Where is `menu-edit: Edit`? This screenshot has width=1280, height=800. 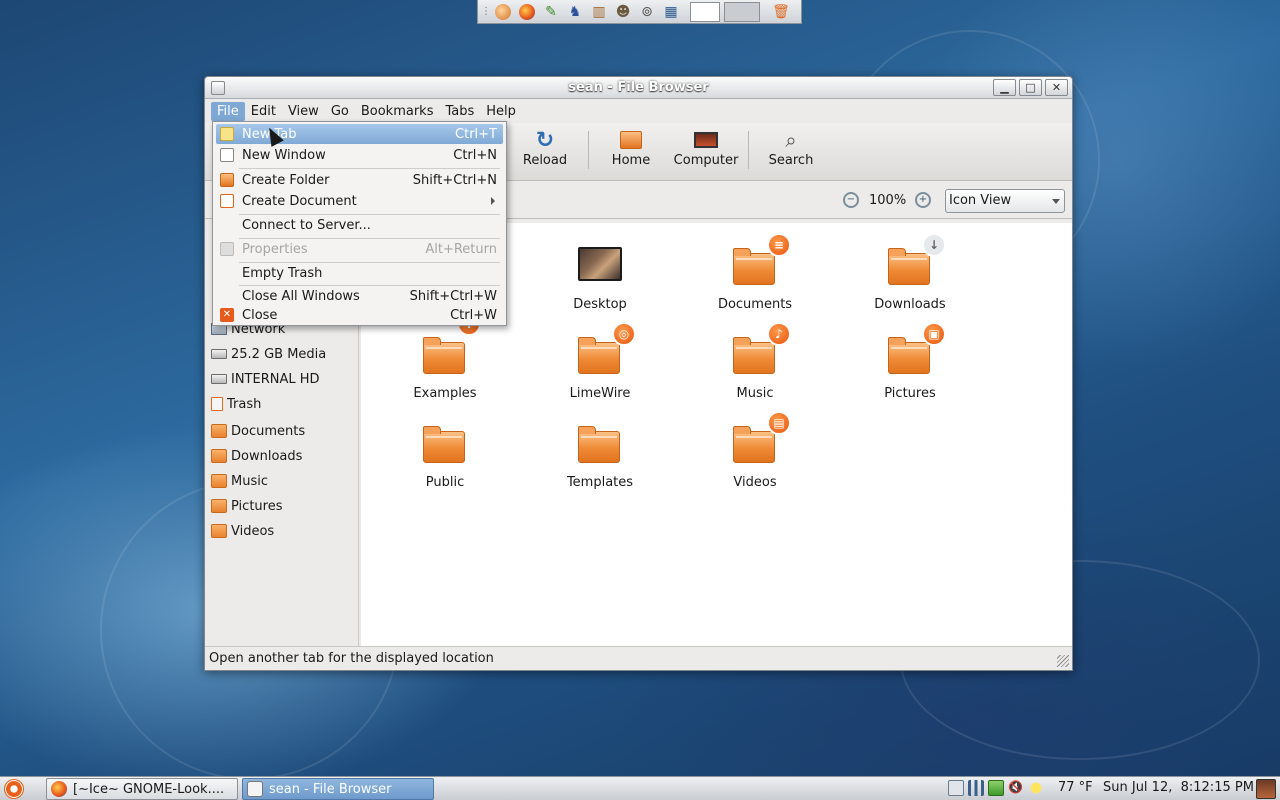
menu-edit: Edit is located at coordinates (263, 111).